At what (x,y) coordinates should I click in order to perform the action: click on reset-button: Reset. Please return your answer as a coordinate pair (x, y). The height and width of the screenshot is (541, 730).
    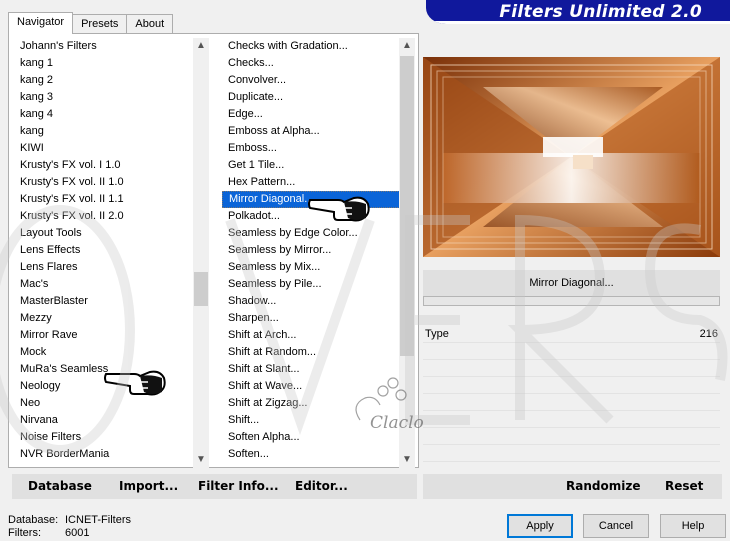
    Looking at the image, I should click on (684, 486).